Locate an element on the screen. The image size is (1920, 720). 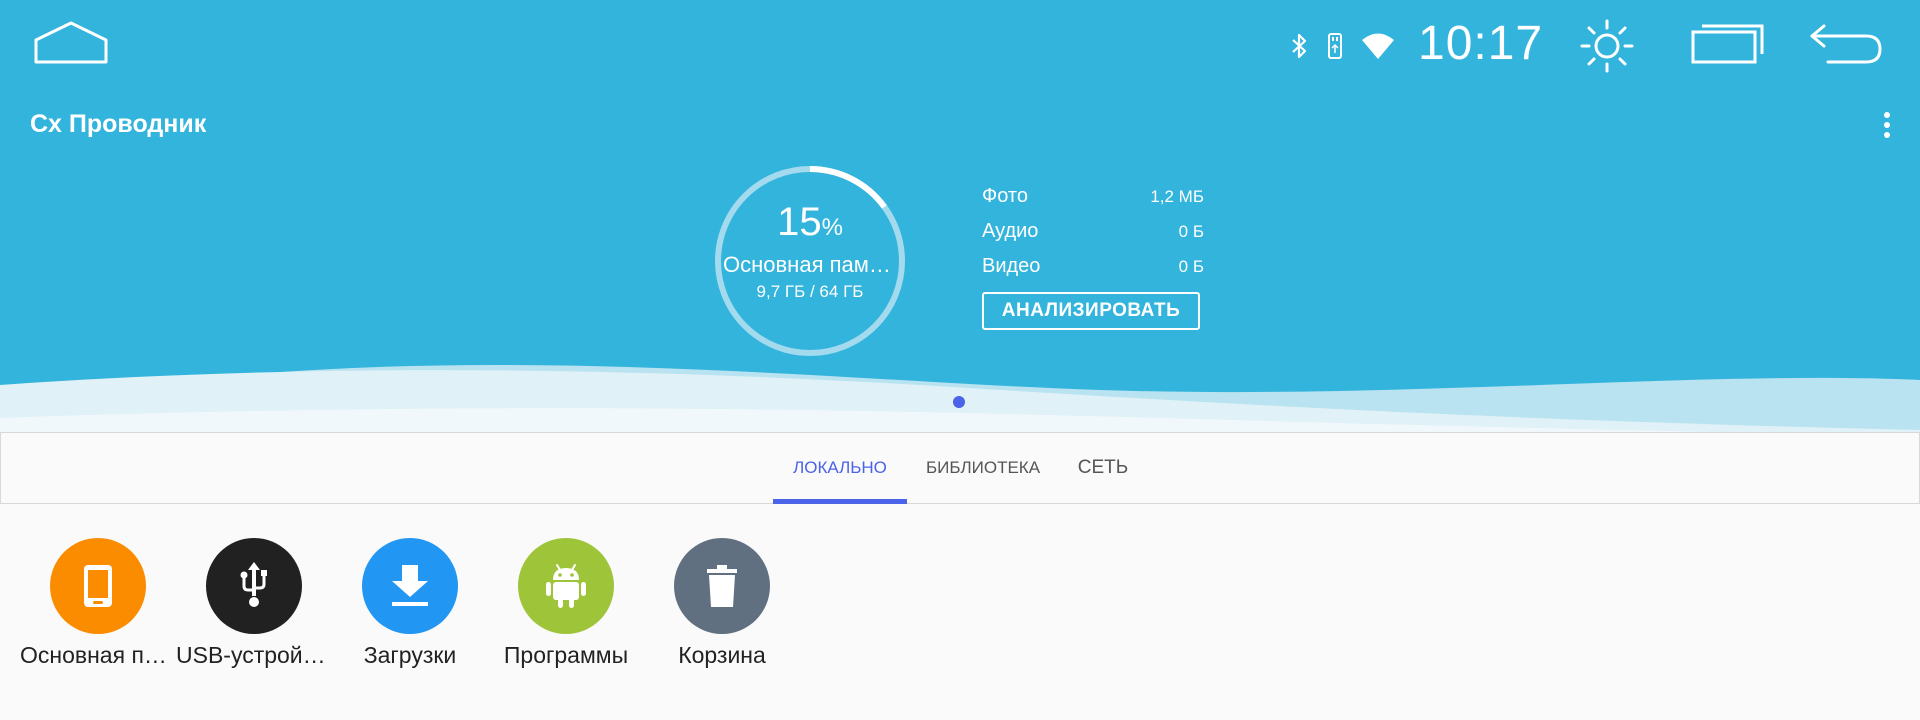
storage-usage: 9,7 ГБ / 64 ГБ is located at coordinates (810, 291).